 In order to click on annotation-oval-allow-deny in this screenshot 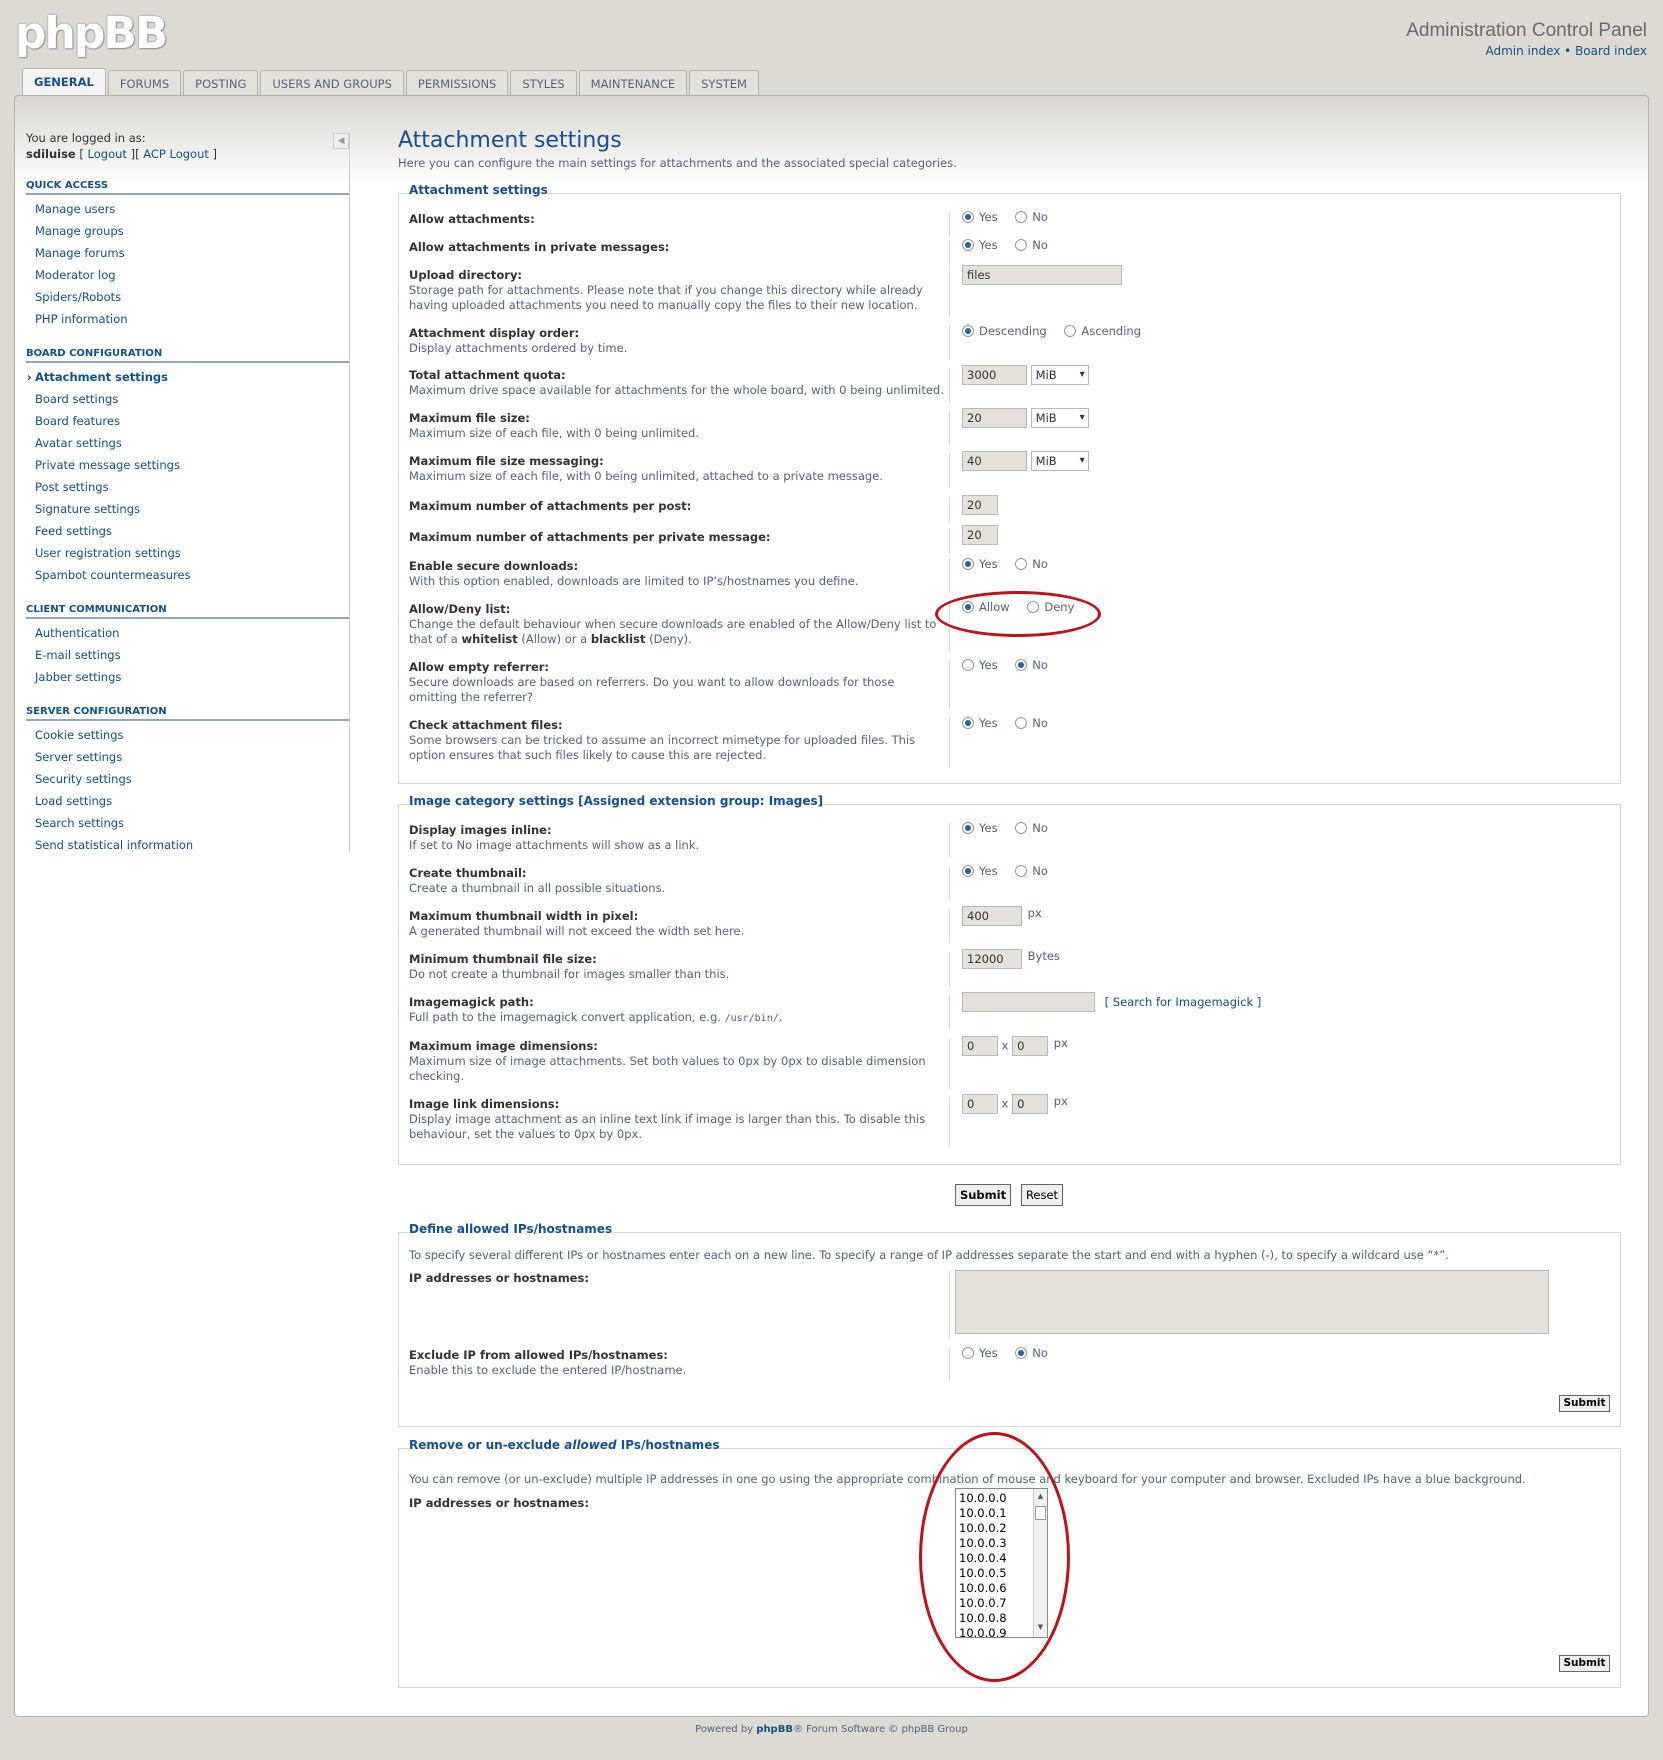, I will do `click(1018, 614)`.